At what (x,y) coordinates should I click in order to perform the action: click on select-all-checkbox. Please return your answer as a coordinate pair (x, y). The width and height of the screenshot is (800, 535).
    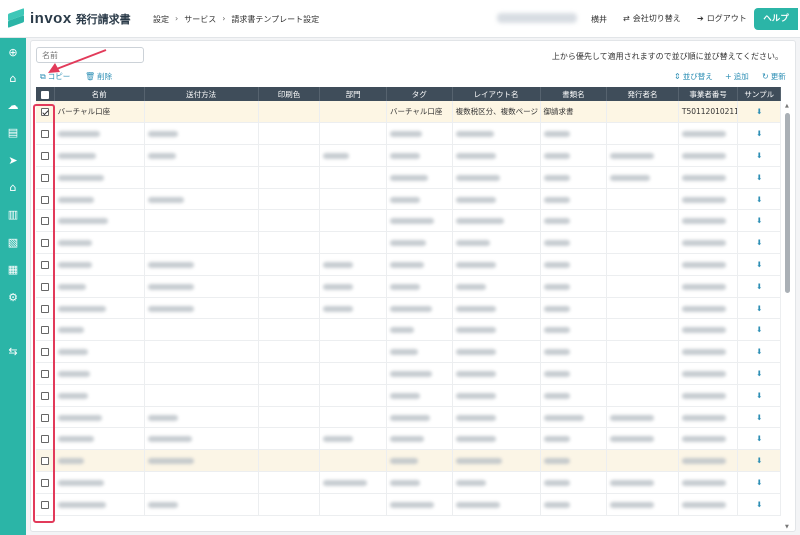
    Looking at the image, I should click on (45, 94).